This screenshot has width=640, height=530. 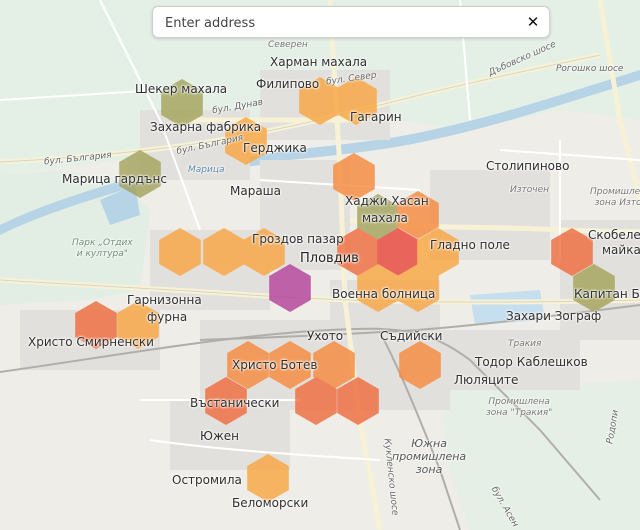 I want to click on label-belomorski: Беломорски, so click(x=270, y=503).